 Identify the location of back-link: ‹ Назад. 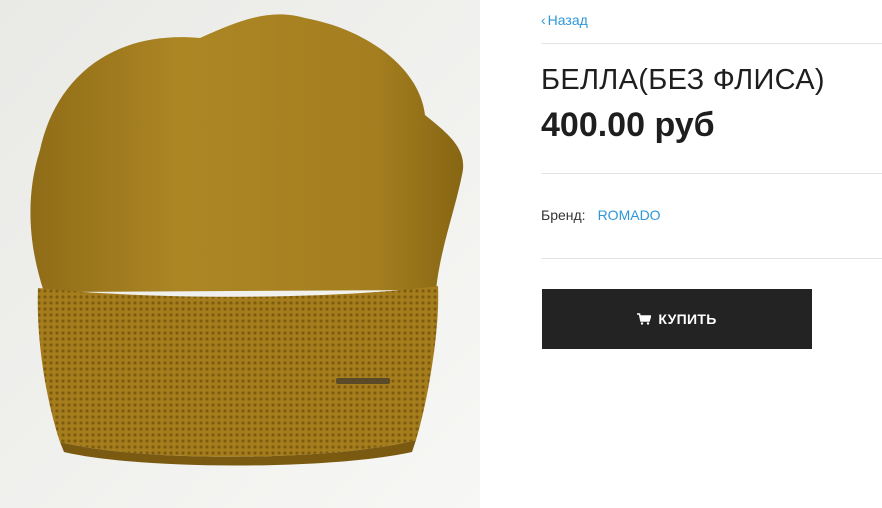
(564, 20).